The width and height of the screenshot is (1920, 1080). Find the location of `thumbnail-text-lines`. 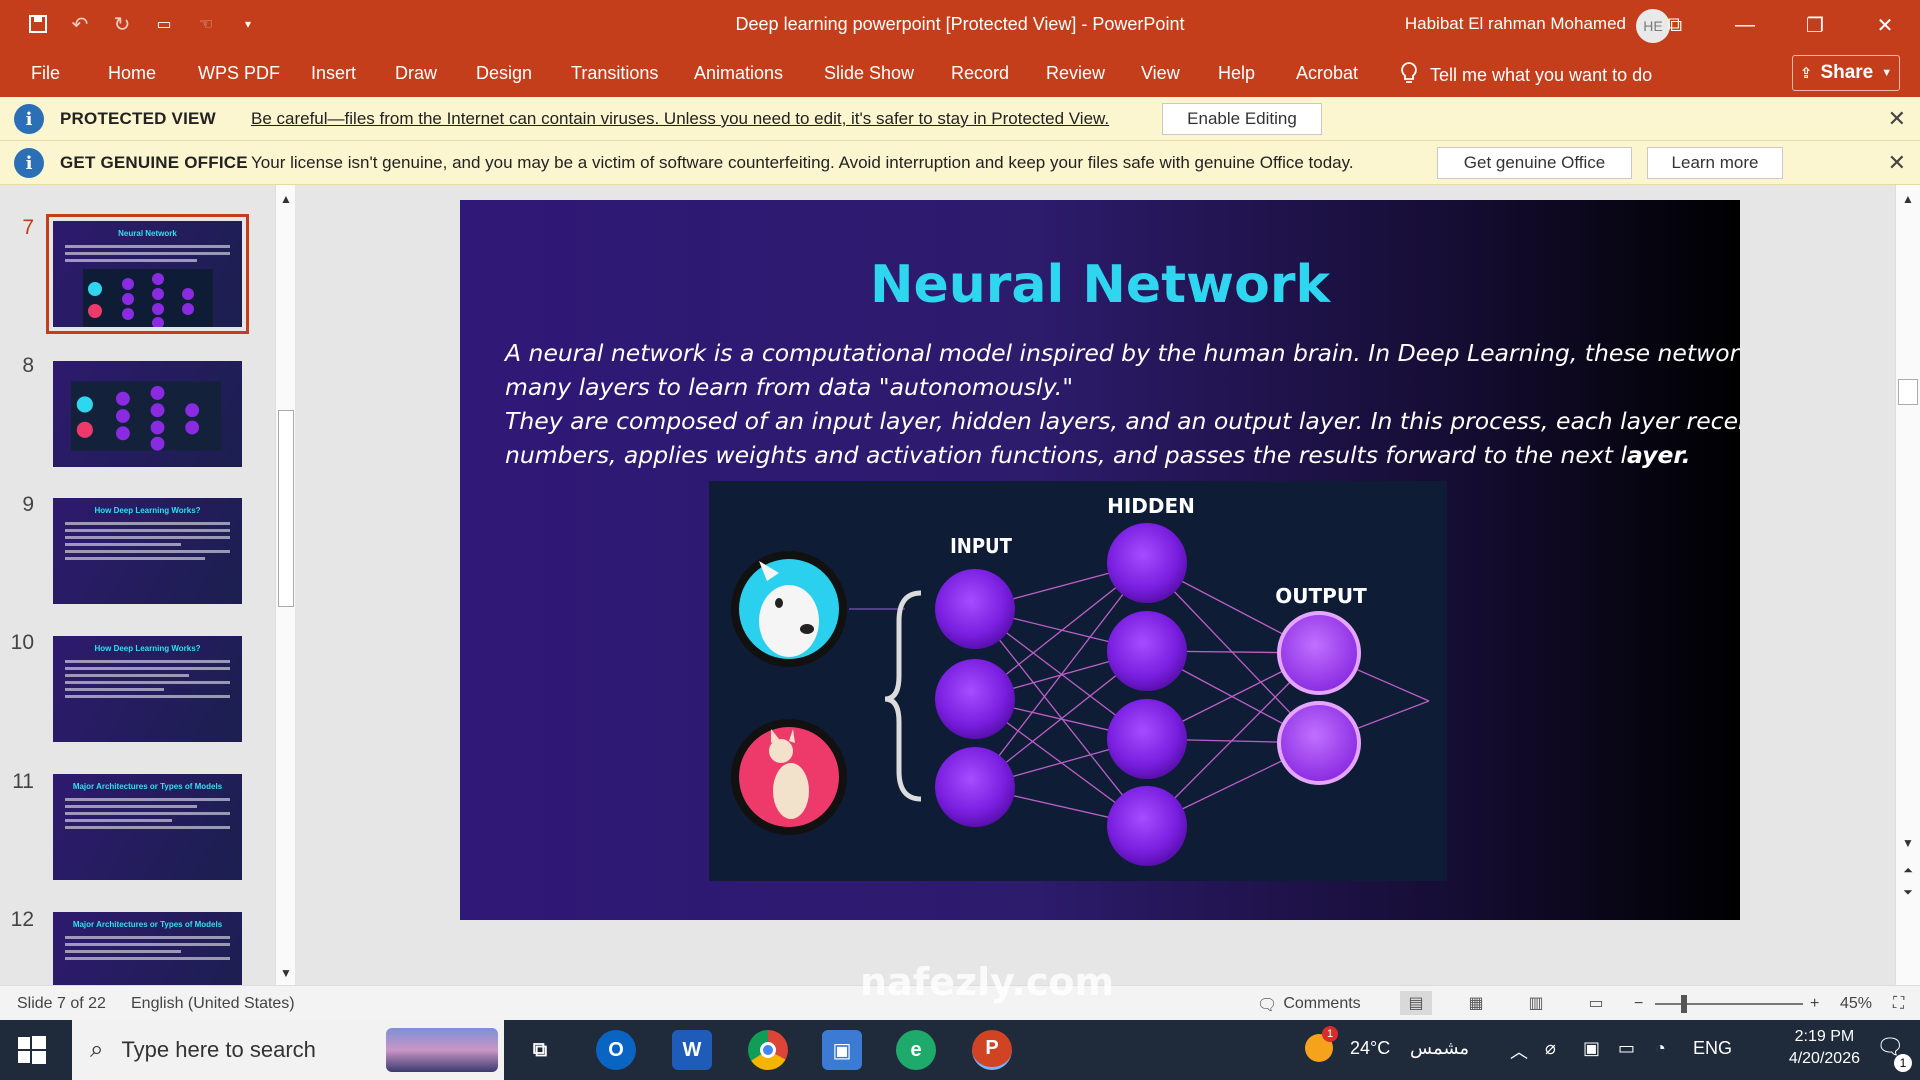

thumbnail-text-lines is located at coordinates (147, 681).